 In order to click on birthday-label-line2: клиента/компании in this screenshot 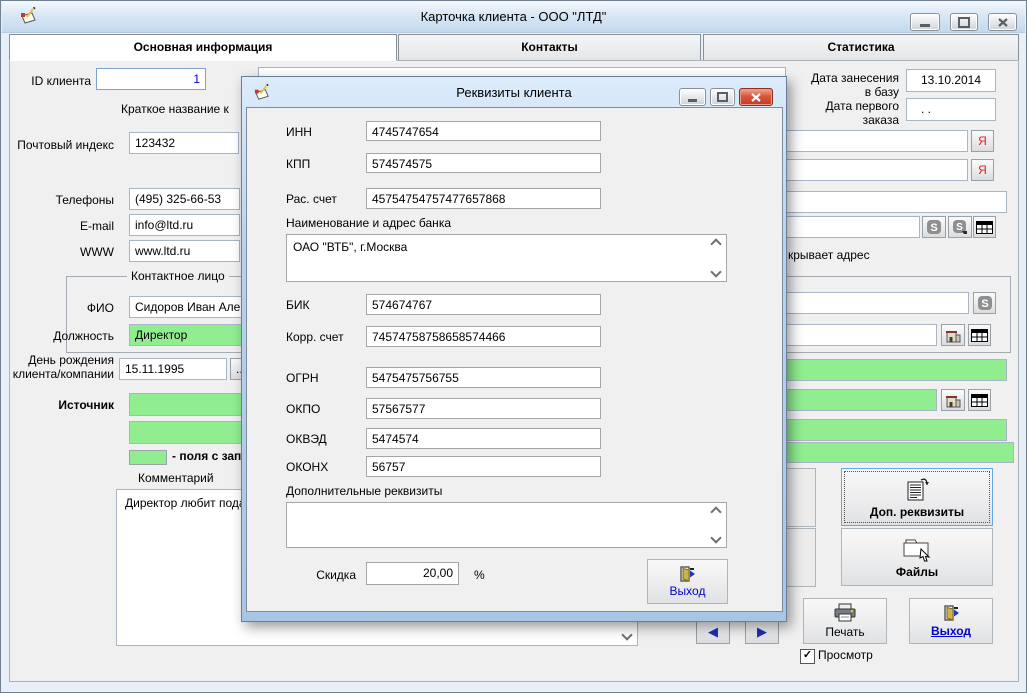, I will do `click(63, 374)`.